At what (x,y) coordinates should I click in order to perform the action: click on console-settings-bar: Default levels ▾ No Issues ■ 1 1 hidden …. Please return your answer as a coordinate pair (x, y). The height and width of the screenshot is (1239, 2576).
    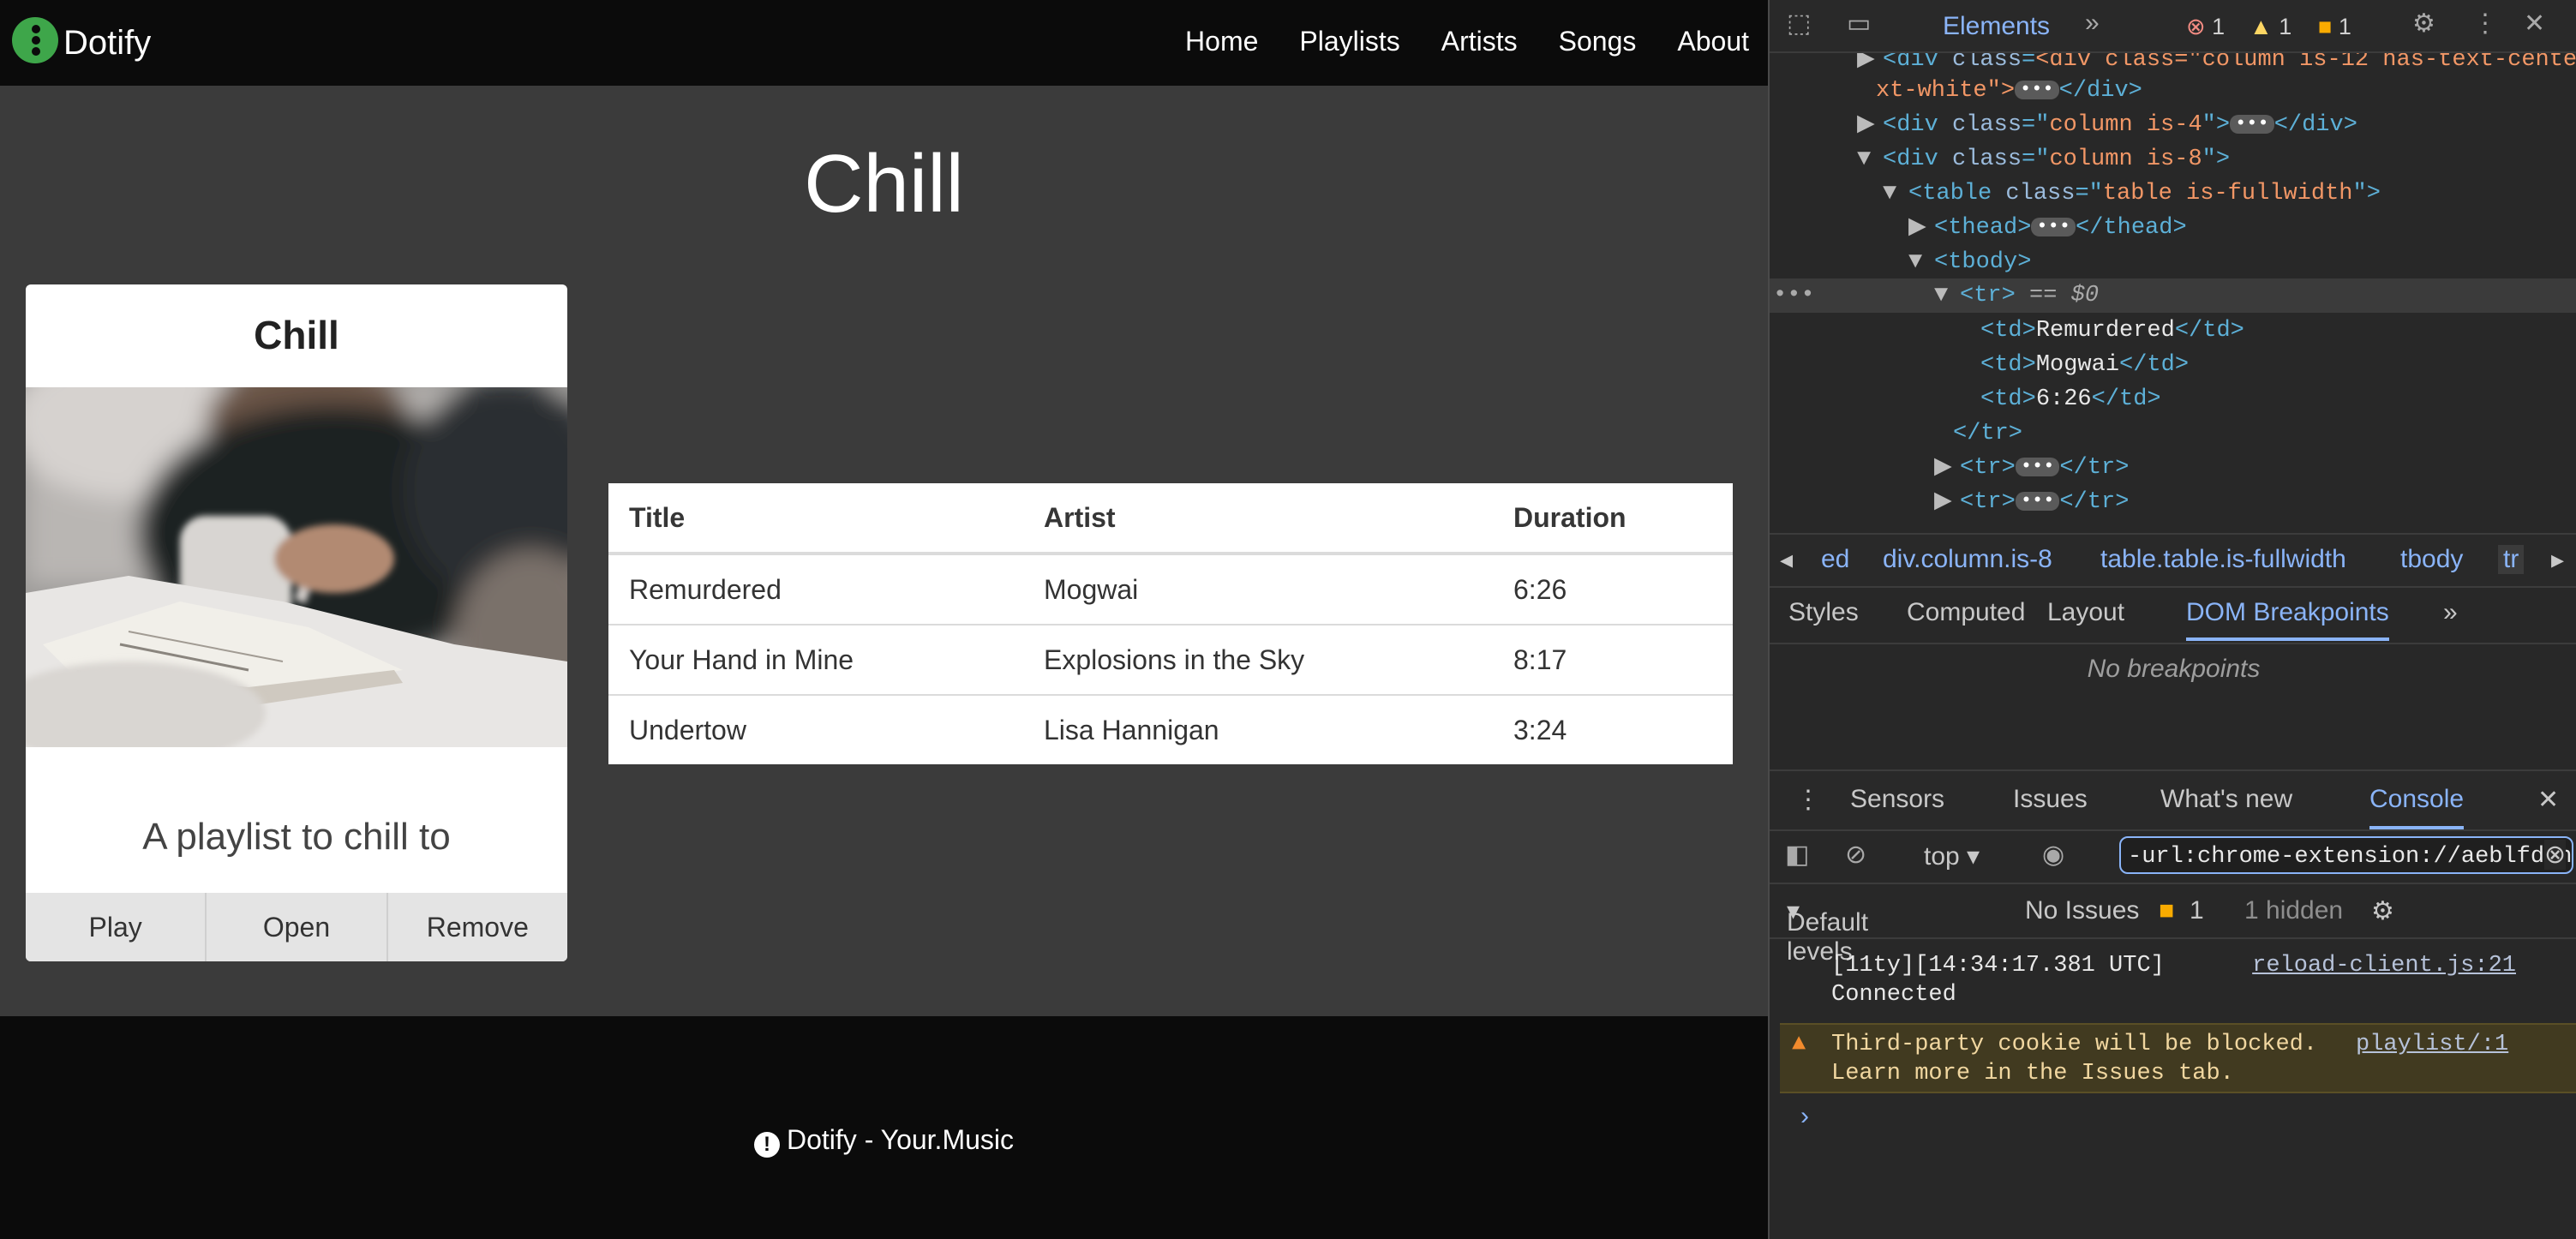
    Looking at the image, I should click on (2173, 925).